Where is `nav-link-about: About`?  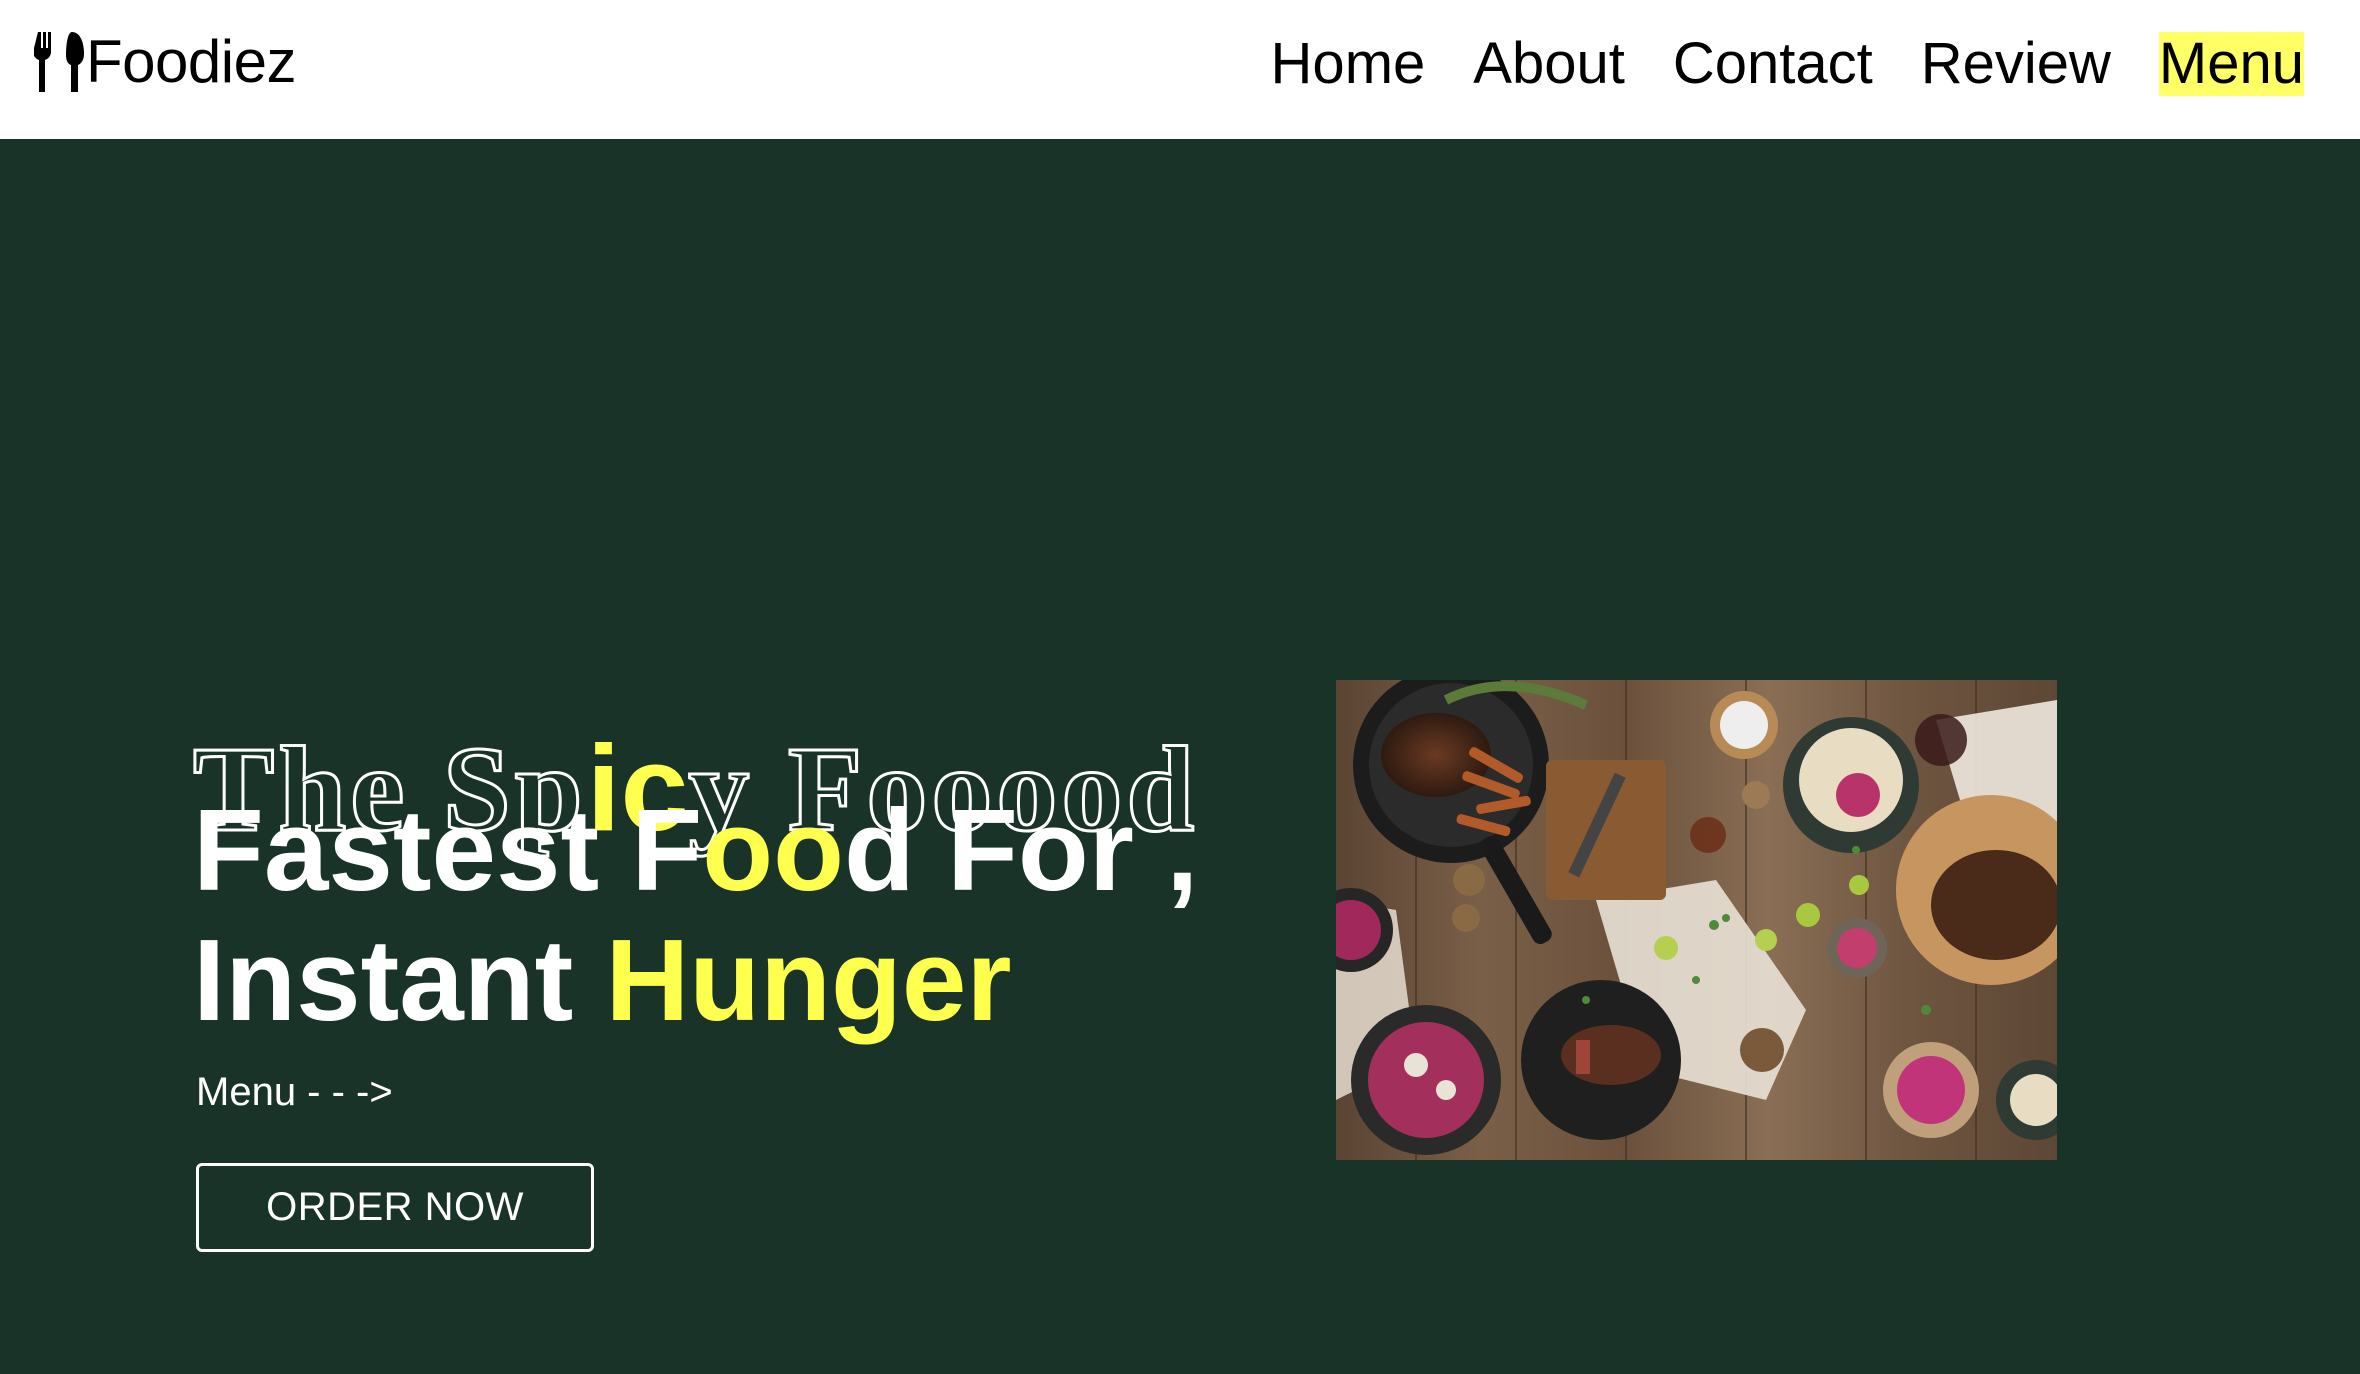
nav-link-about: About is located at coordinates (1549, 64).